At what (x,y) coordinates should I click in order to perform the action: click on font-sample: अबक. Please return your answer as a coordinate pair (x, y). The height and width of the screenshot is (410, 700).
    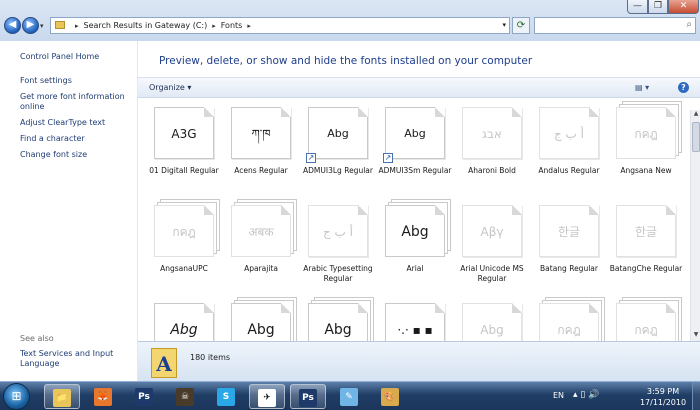
    Looking at the image, I should click on (261, 232).